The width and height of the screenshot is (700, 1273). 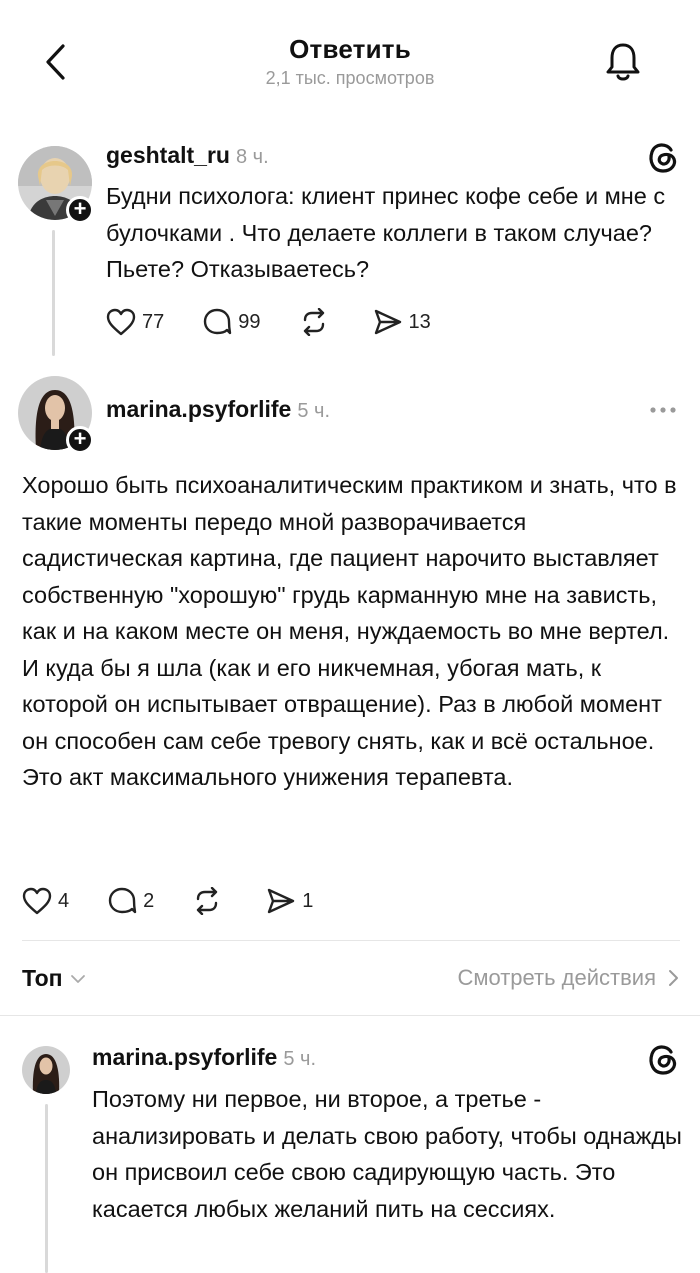 What do you see at coordinates (46, 1070) in the screenshot?
I see `avatar` at bounding box center [46, 1070].